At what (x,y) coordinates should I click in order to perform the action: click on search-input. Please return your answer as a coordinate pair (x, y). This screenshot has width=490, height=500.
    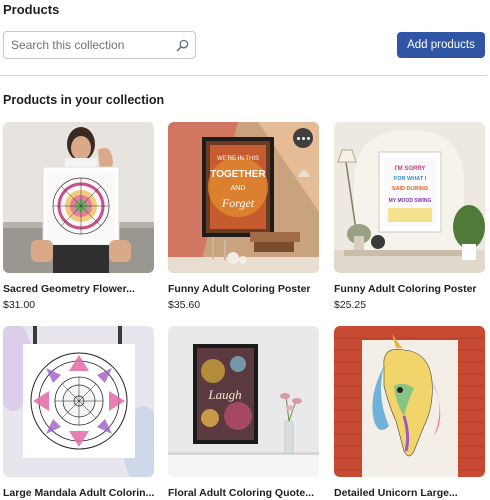
    Looking at the image, I should click on (84, 45).